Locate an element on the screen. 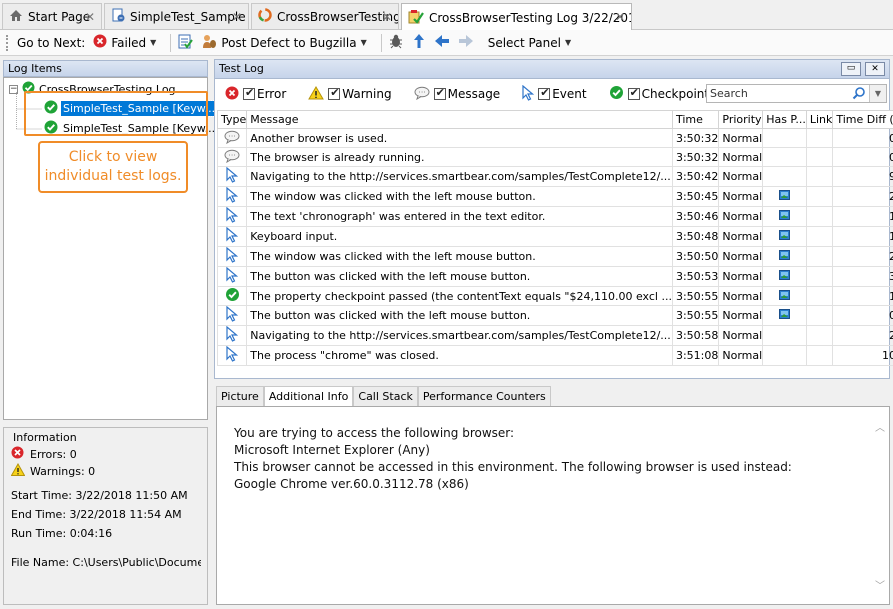 The width and height of the screenshot is (893, 609). filter-error: Error is located at coordinates (255, 94).